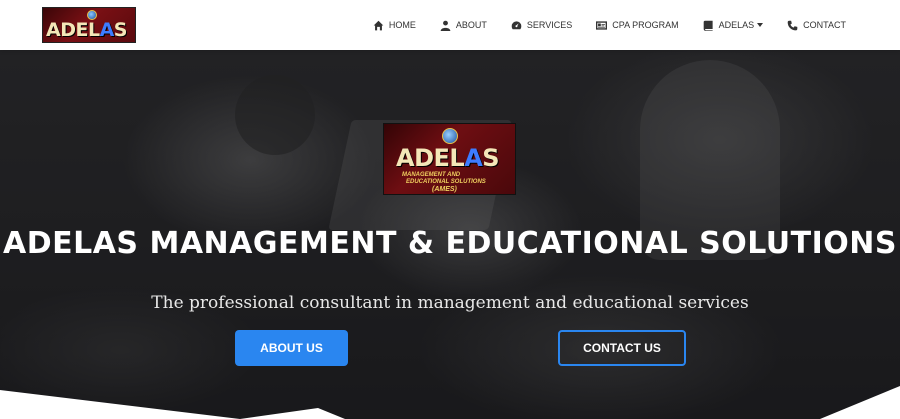  I want to click on nav-item-label: ADELAS, so click(736, 25).